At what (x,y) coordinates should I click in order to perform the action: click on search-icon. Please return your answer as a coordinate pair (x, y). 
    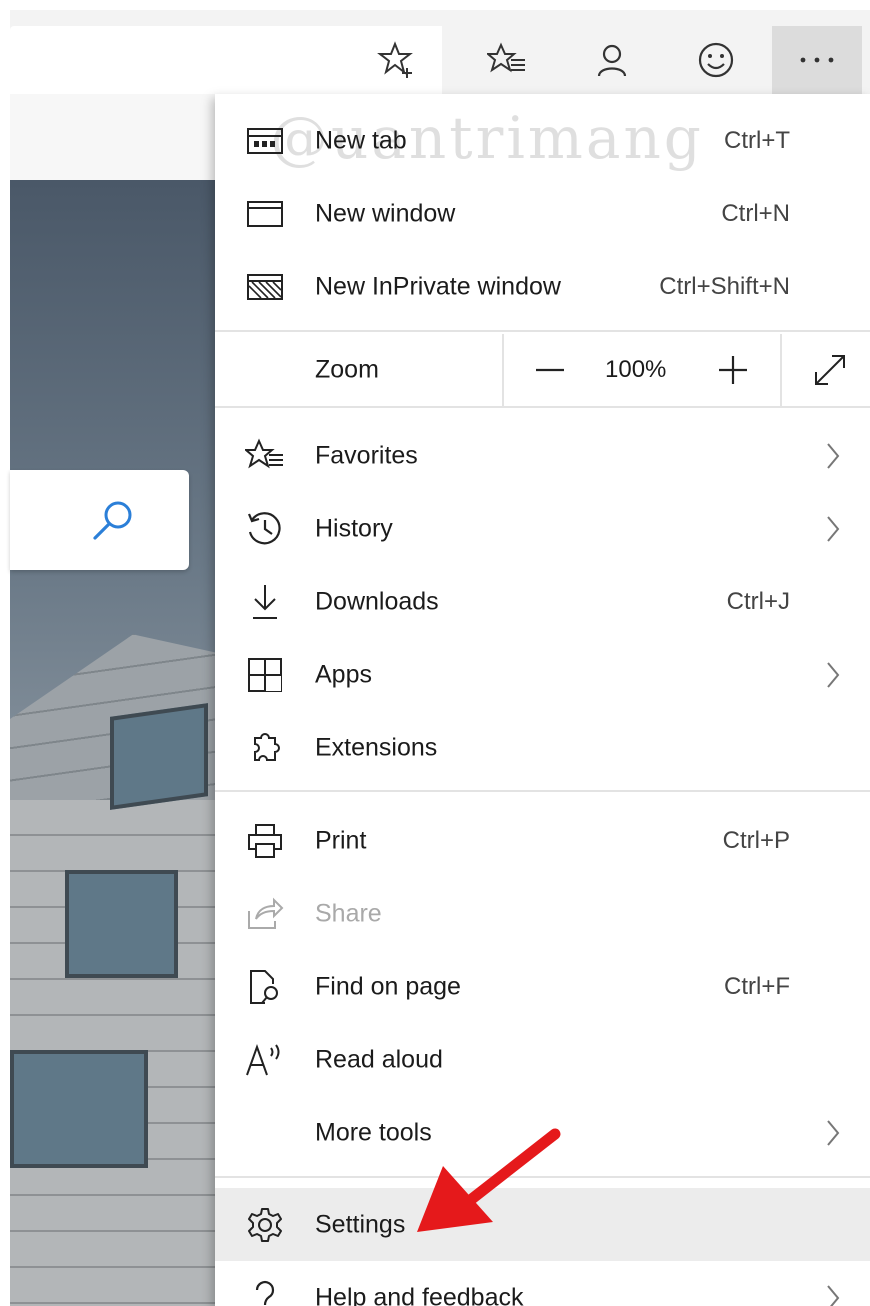
    Looking at the image, I should click on (113, 521).